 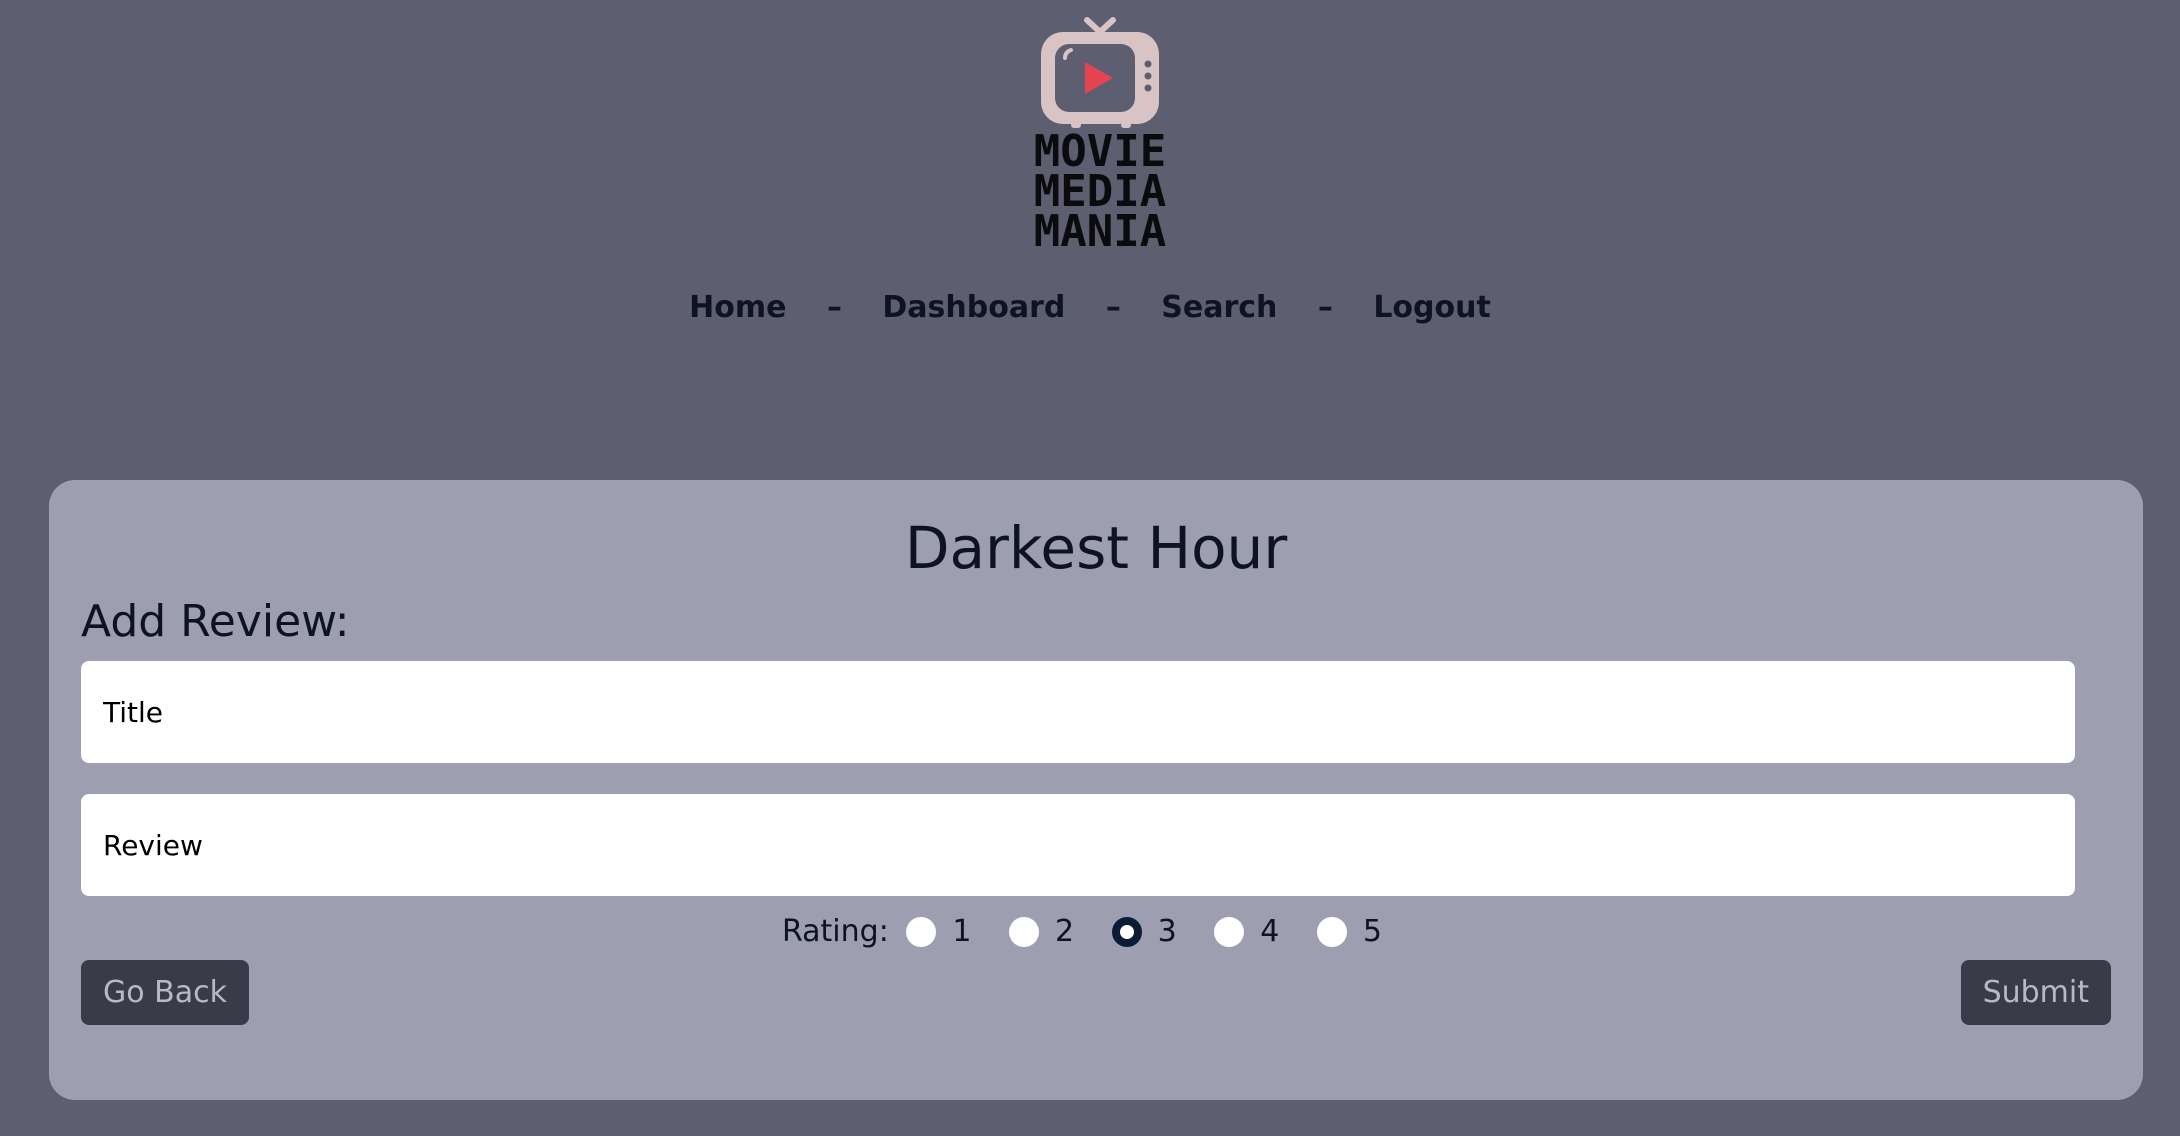 I want to click on main-nav: Home – Dashboard – Search – Logout, so click(x=1090, y=307).